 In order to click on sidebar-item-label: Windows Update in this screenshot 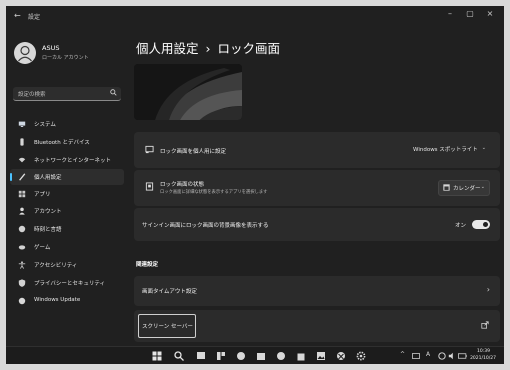, I will do `click(57, 300)`.